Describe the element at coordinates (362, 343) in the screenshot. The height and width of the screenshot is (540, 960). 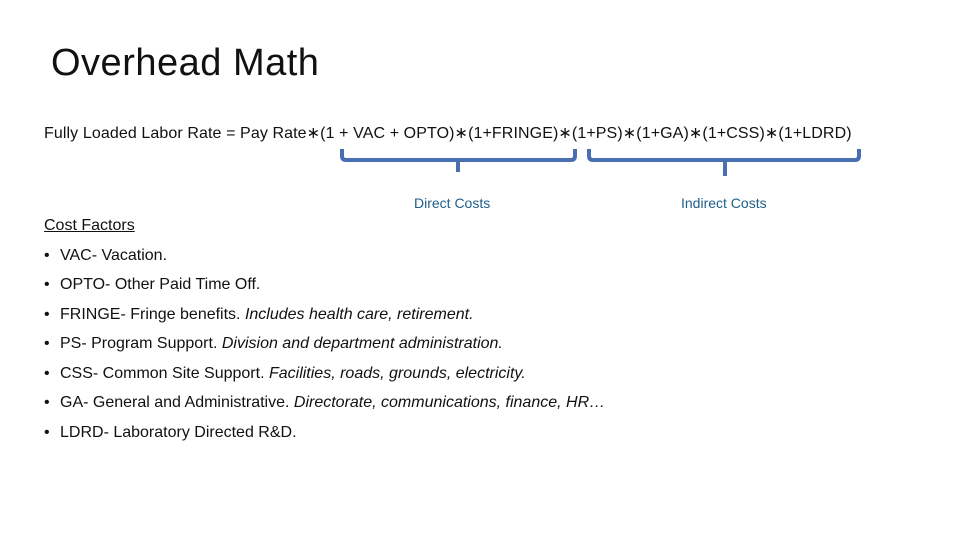
I see `factor-description: Division and department administration.` at that location.